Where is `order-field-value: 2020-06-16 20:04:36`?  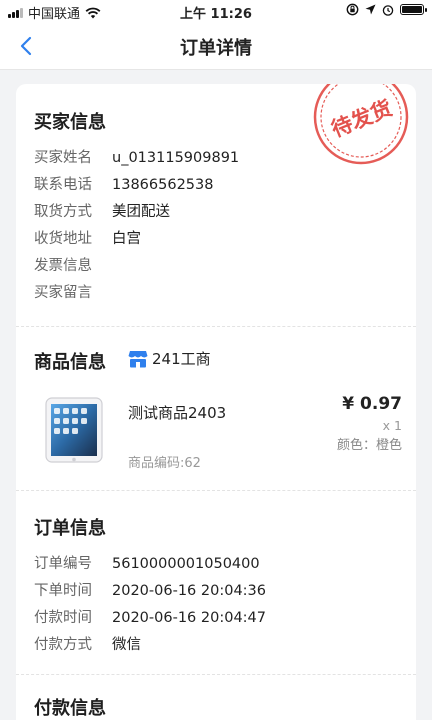 order-field-value: 2020-06-16 20:04:36 is located at coordinates (189, 591).